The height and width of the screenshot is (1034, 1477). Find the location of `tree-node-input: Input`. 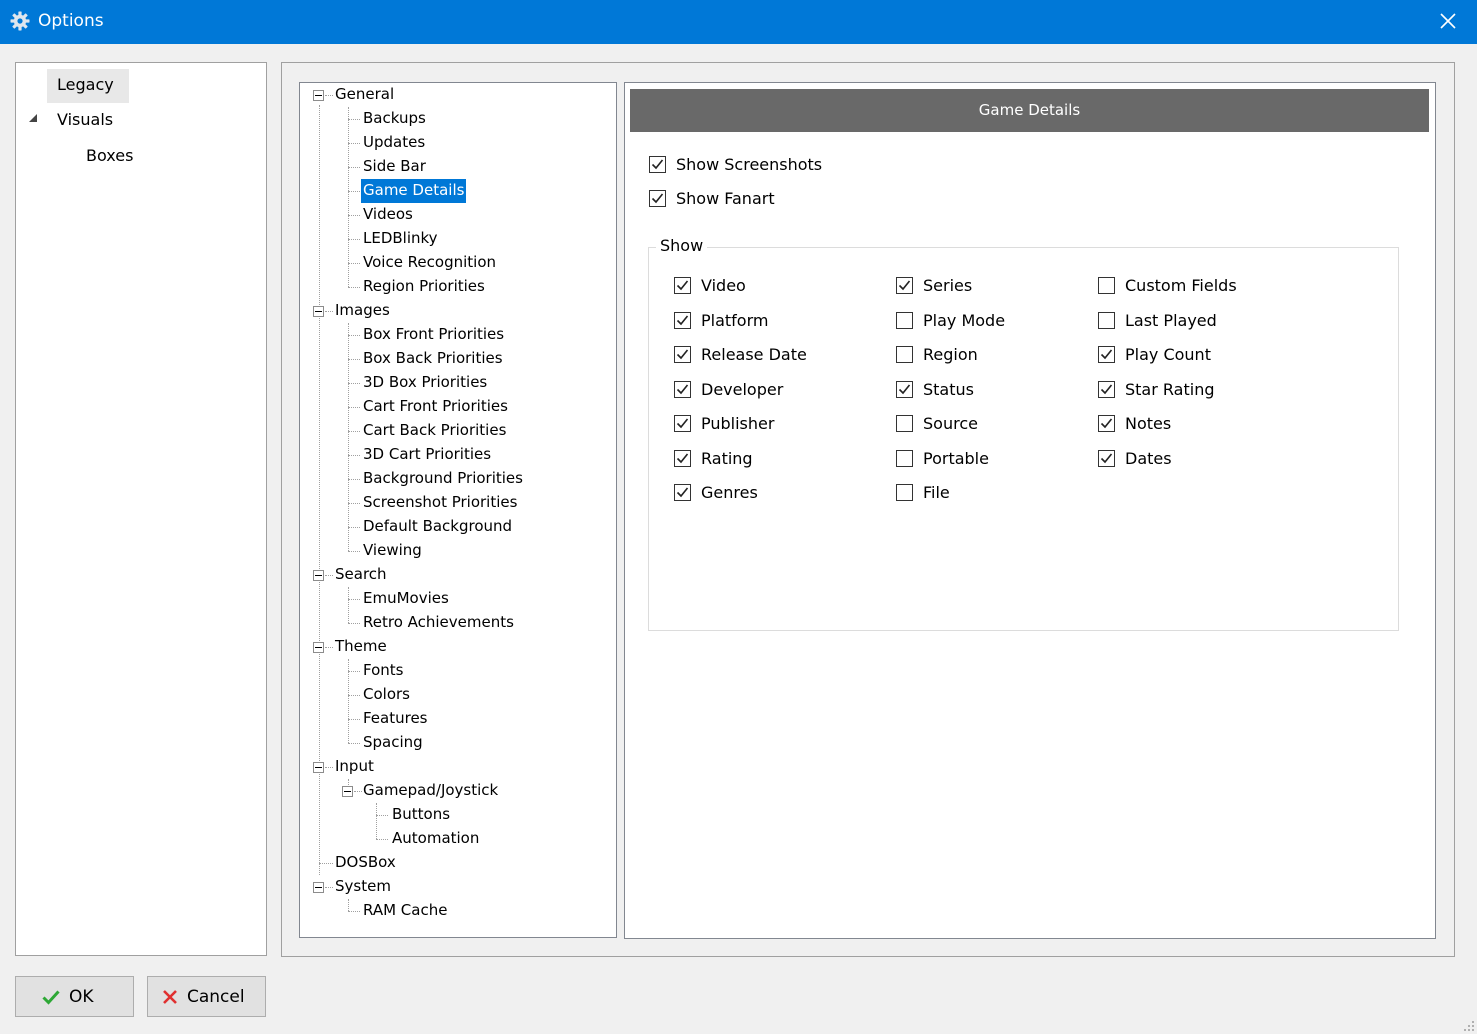

tree-node-input: Input is located at coordinates (354, 767).